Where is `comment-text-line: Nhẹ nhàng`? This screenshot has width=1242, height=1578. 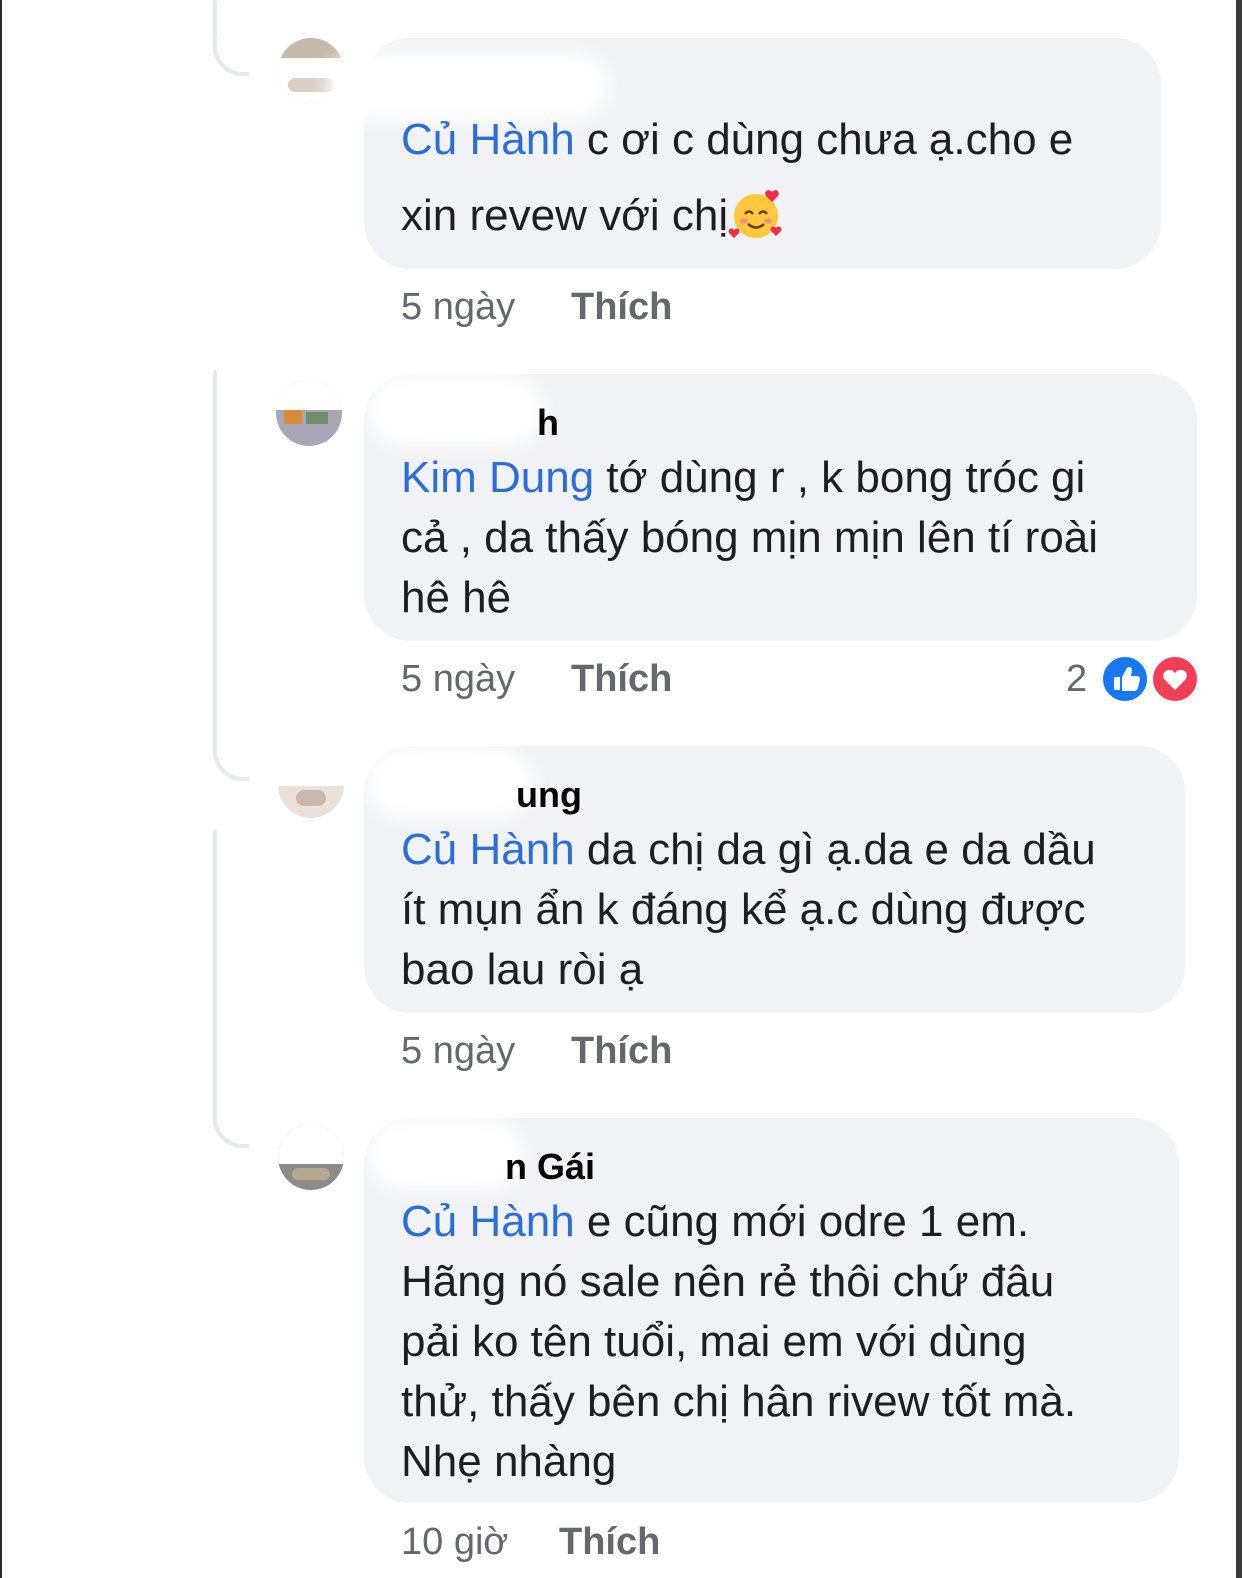
comment-text-line: Nhẹ nhàng is located at coordinates (509, 1461).